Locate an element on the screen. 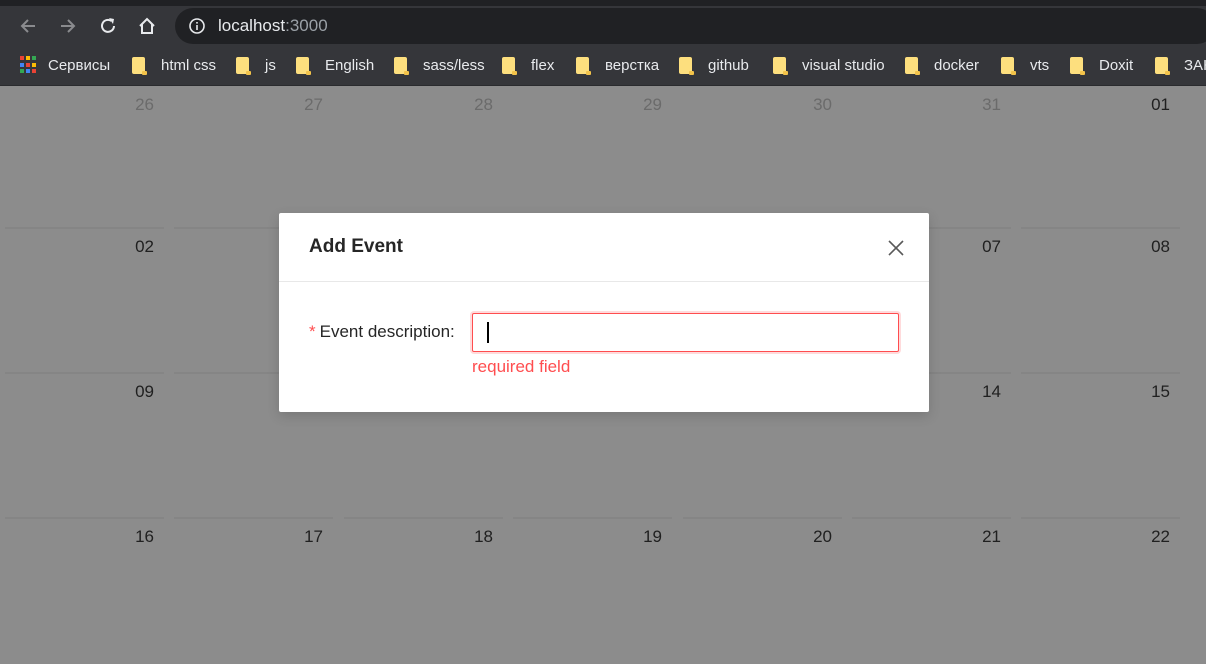 This screenshot has height=664, width=1206. calendar-day-cell: 22 is located at coordinates (1100, 588).